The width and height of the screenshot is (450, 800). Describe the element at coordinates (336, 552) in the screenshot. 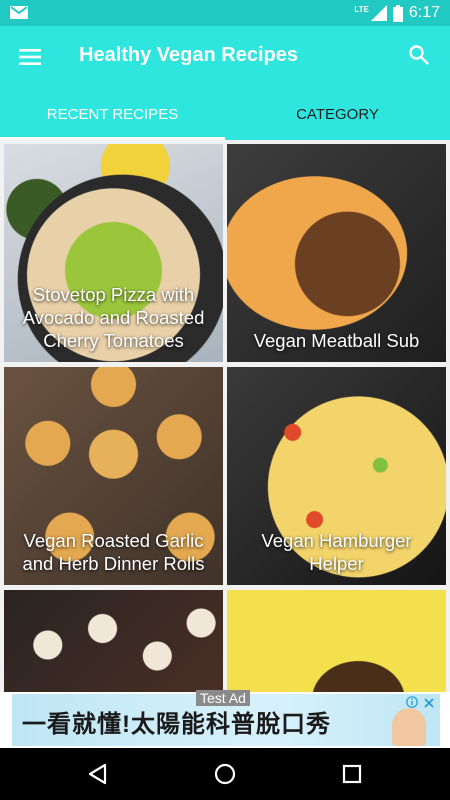

I see `recipe-title: Vegan Hamburger Helper` at that location.